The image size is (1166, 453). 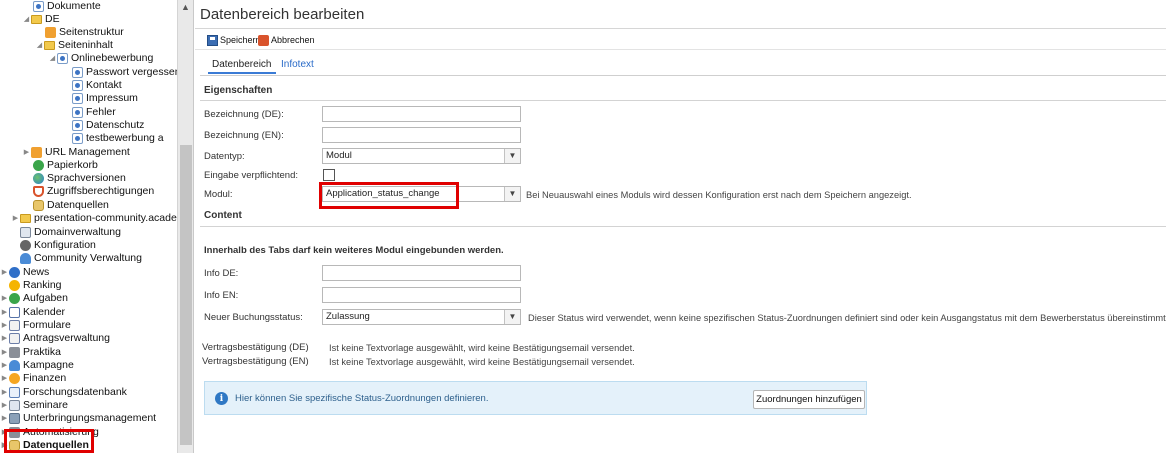 I want to click on new-status-value: Zulassung, so click(x=348, y=316).